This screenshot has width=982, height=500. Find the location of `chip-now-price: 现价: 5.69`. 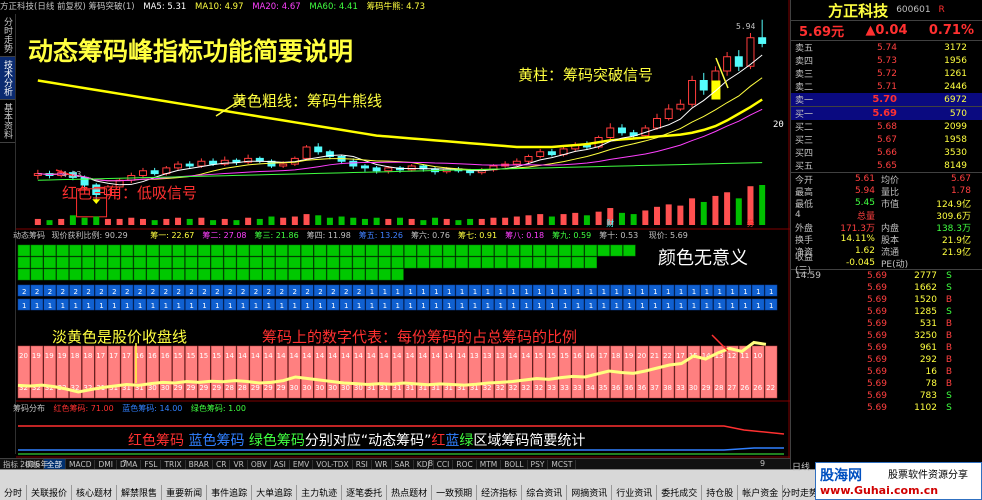

chip-now-price: 现价: 5.69 is located at coordinates (668, 235).